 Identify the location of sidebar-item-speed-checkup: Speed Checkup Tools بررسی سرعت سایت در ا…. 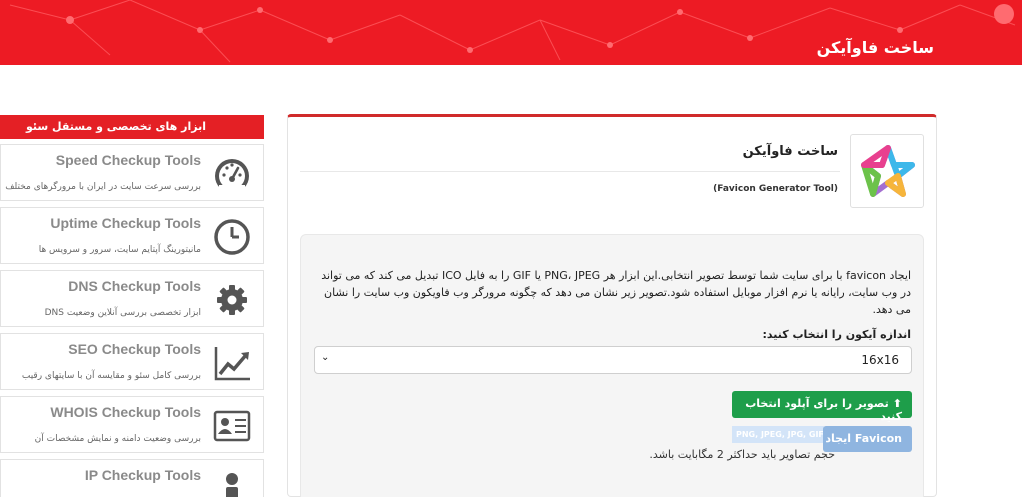
(132, 172).